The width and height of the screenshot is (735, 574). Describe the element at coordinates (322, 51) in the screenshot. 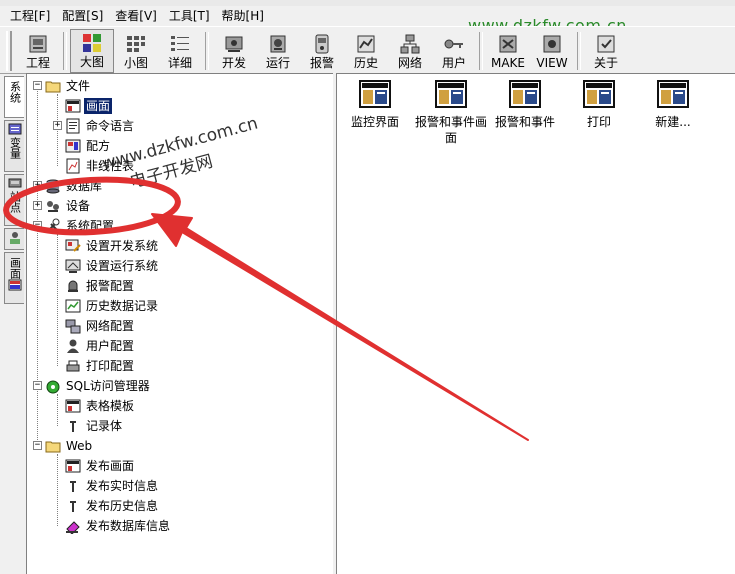

I see `toolbar-button-alarm: 报警` at that location.